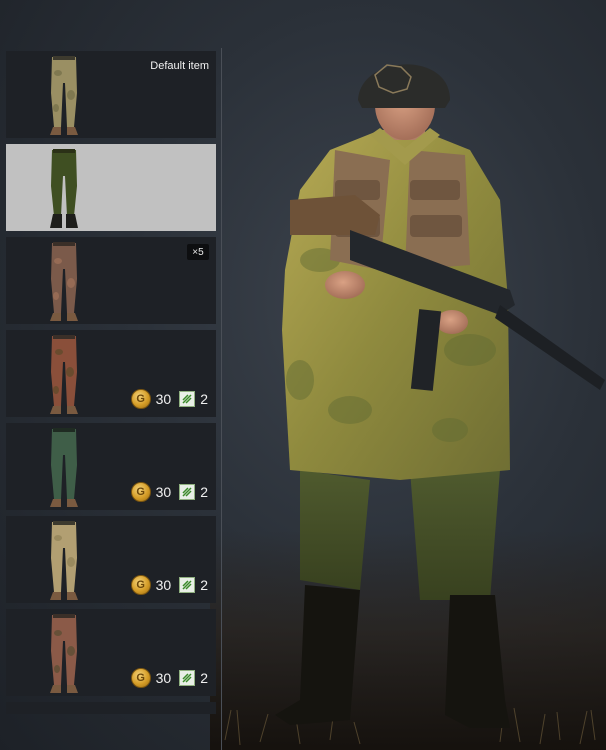 The width and height of the screenshot is (606, 750). Describe the element at coordinates (221, 399) in the screenshot. I see `scrollbar` at that location.